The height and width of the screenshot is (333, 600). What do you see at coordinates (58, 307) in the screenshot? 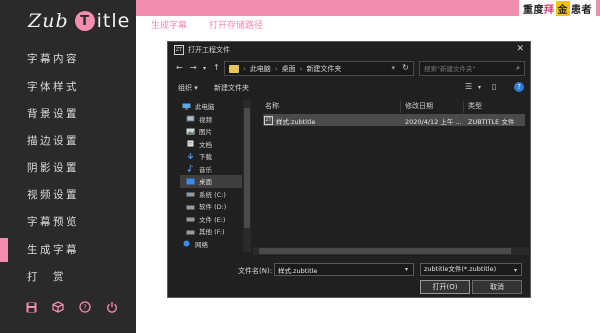
I see `cube-icon` at bounding box center [58, 307].